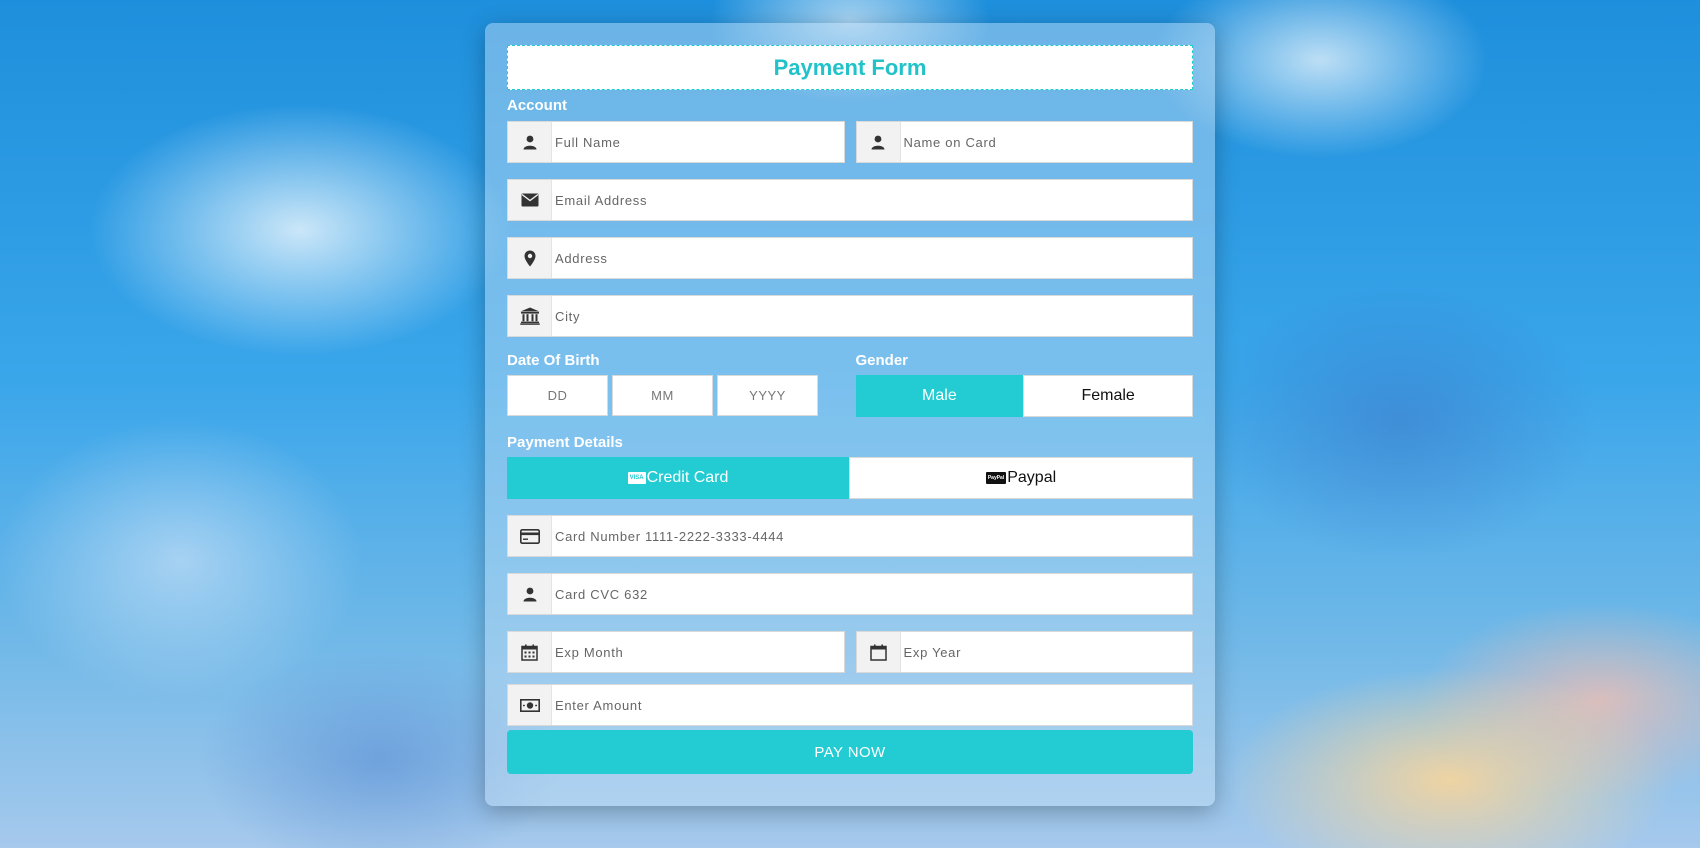  I want to click on credit-card-icon, so click(530, 536).